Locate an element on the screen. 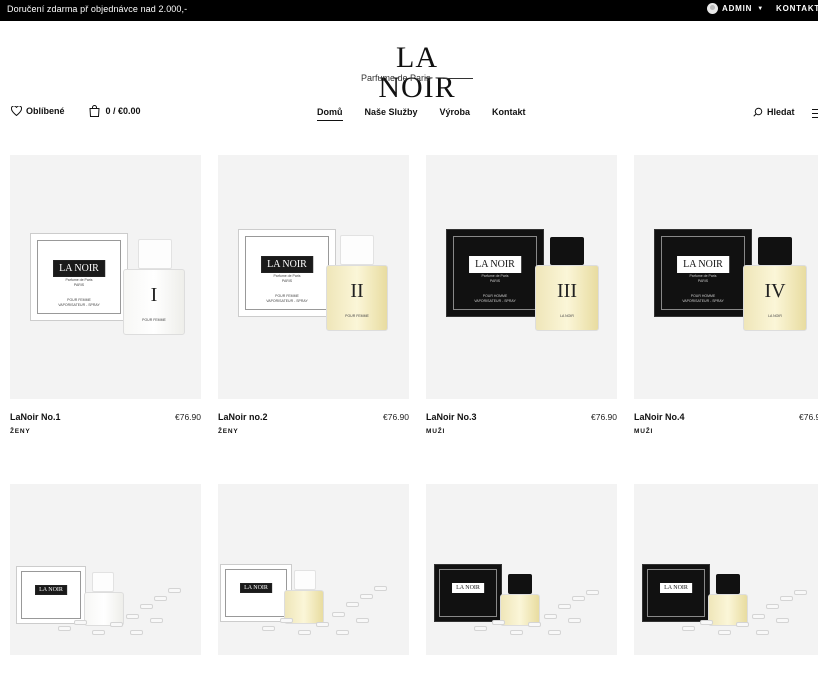 This screenshot has height=700, width=818. product-title: LaNoir No.1 is located at coordinates (35, 417).